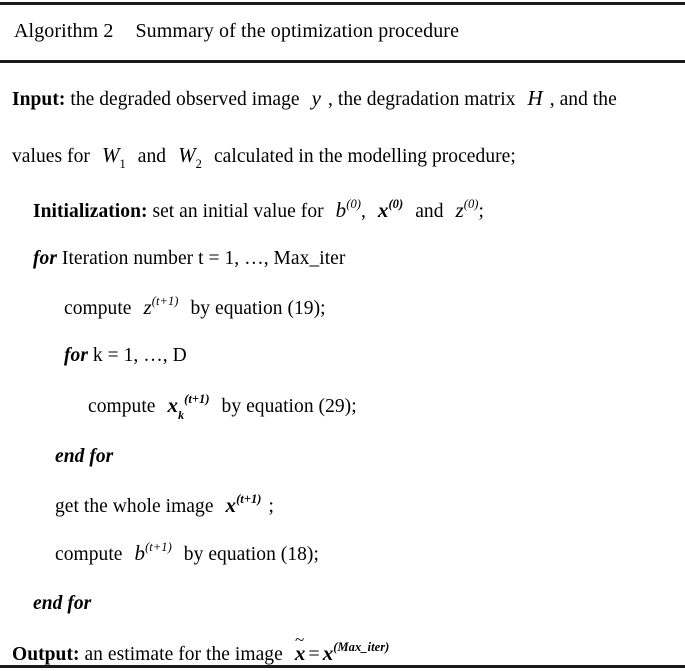 The height and width of the screenshot is (671, 685). I want to click on var-W2: W2, so click(190, 156).